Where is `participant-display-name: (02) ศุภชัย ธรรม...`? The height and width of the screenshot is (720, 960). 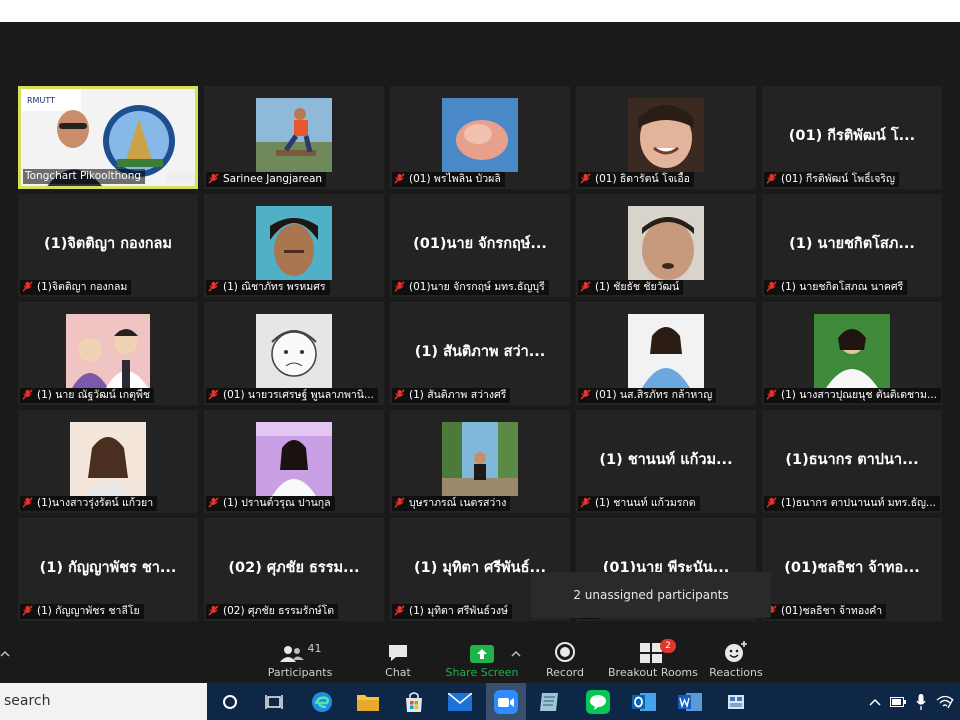
participant-display-name: (02) ศุภชัย ธรรม... is located at coordinates (294, 568).